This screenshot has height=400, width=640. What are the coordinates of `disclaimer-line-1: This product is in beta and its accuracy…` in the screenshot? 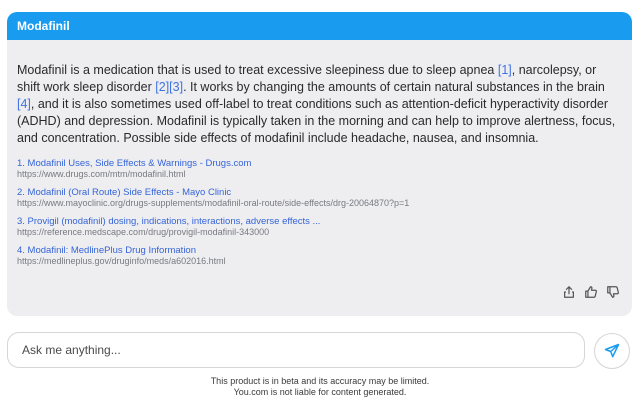 It's located at (320, 381).